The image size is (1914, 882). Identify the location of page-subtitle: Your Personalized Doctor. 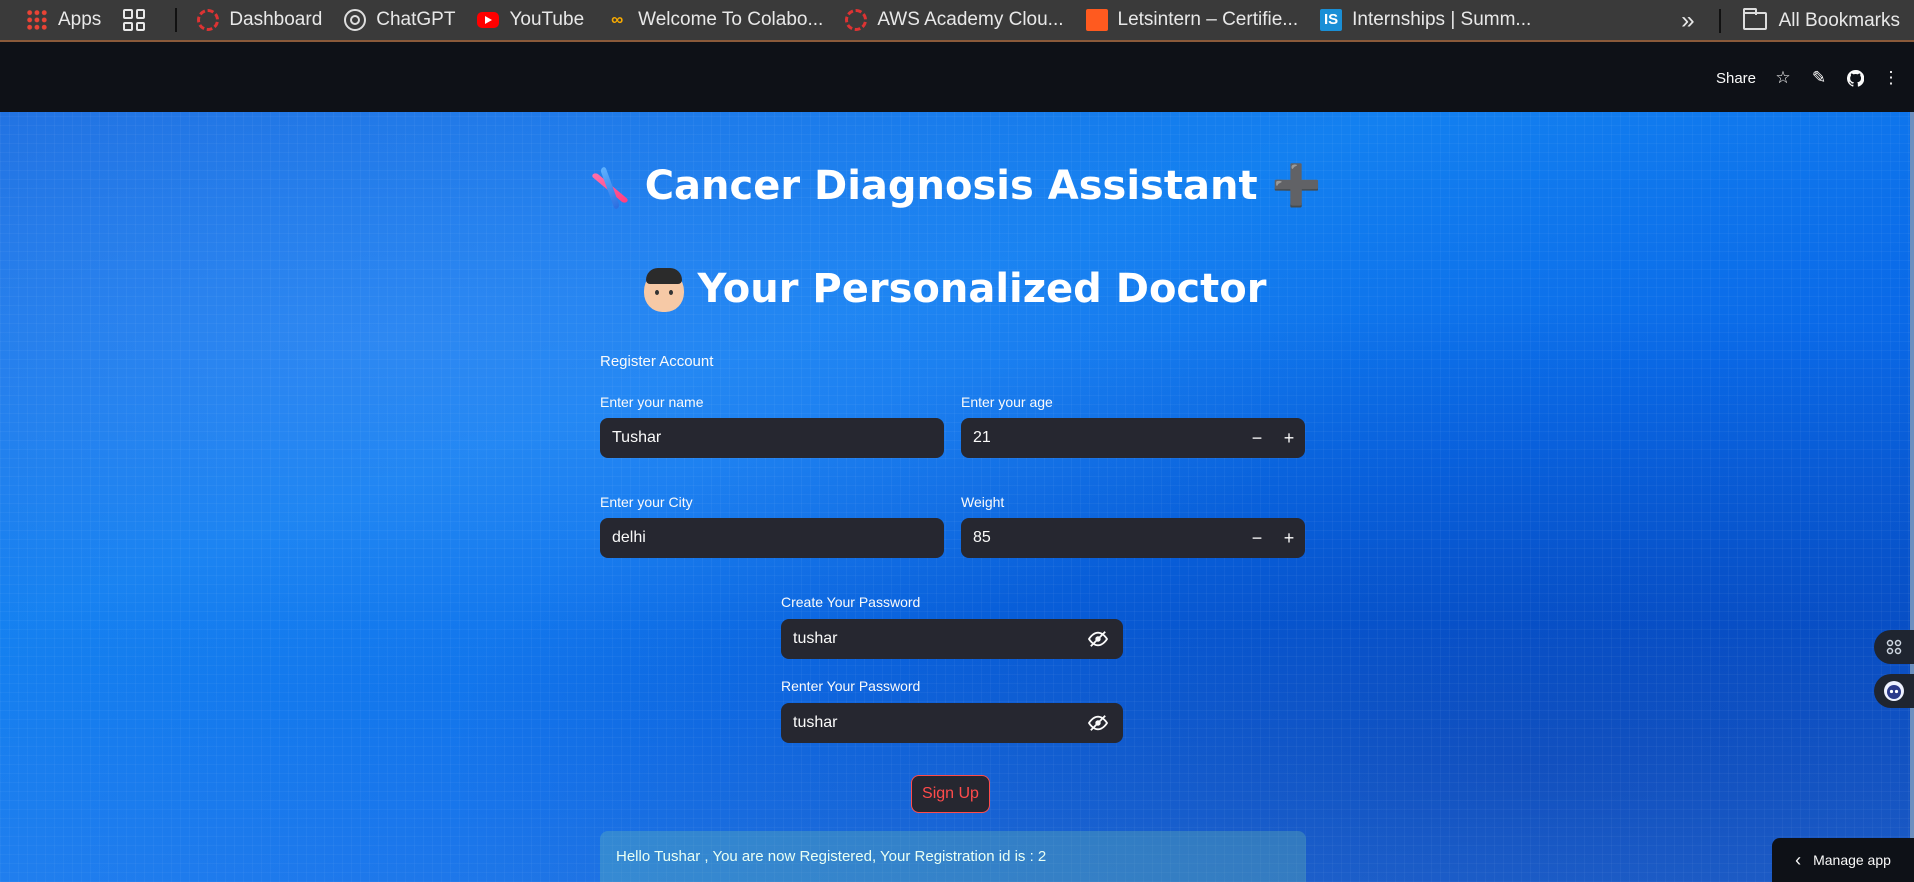
(955, 289).